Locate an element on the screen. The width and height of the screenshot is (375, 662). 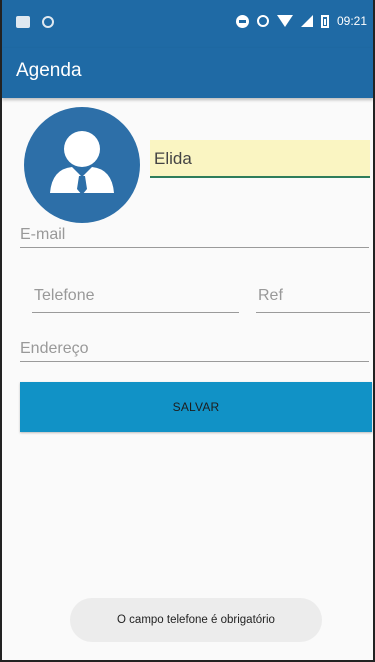
status-left-icons is located at coordinates (35, 22).